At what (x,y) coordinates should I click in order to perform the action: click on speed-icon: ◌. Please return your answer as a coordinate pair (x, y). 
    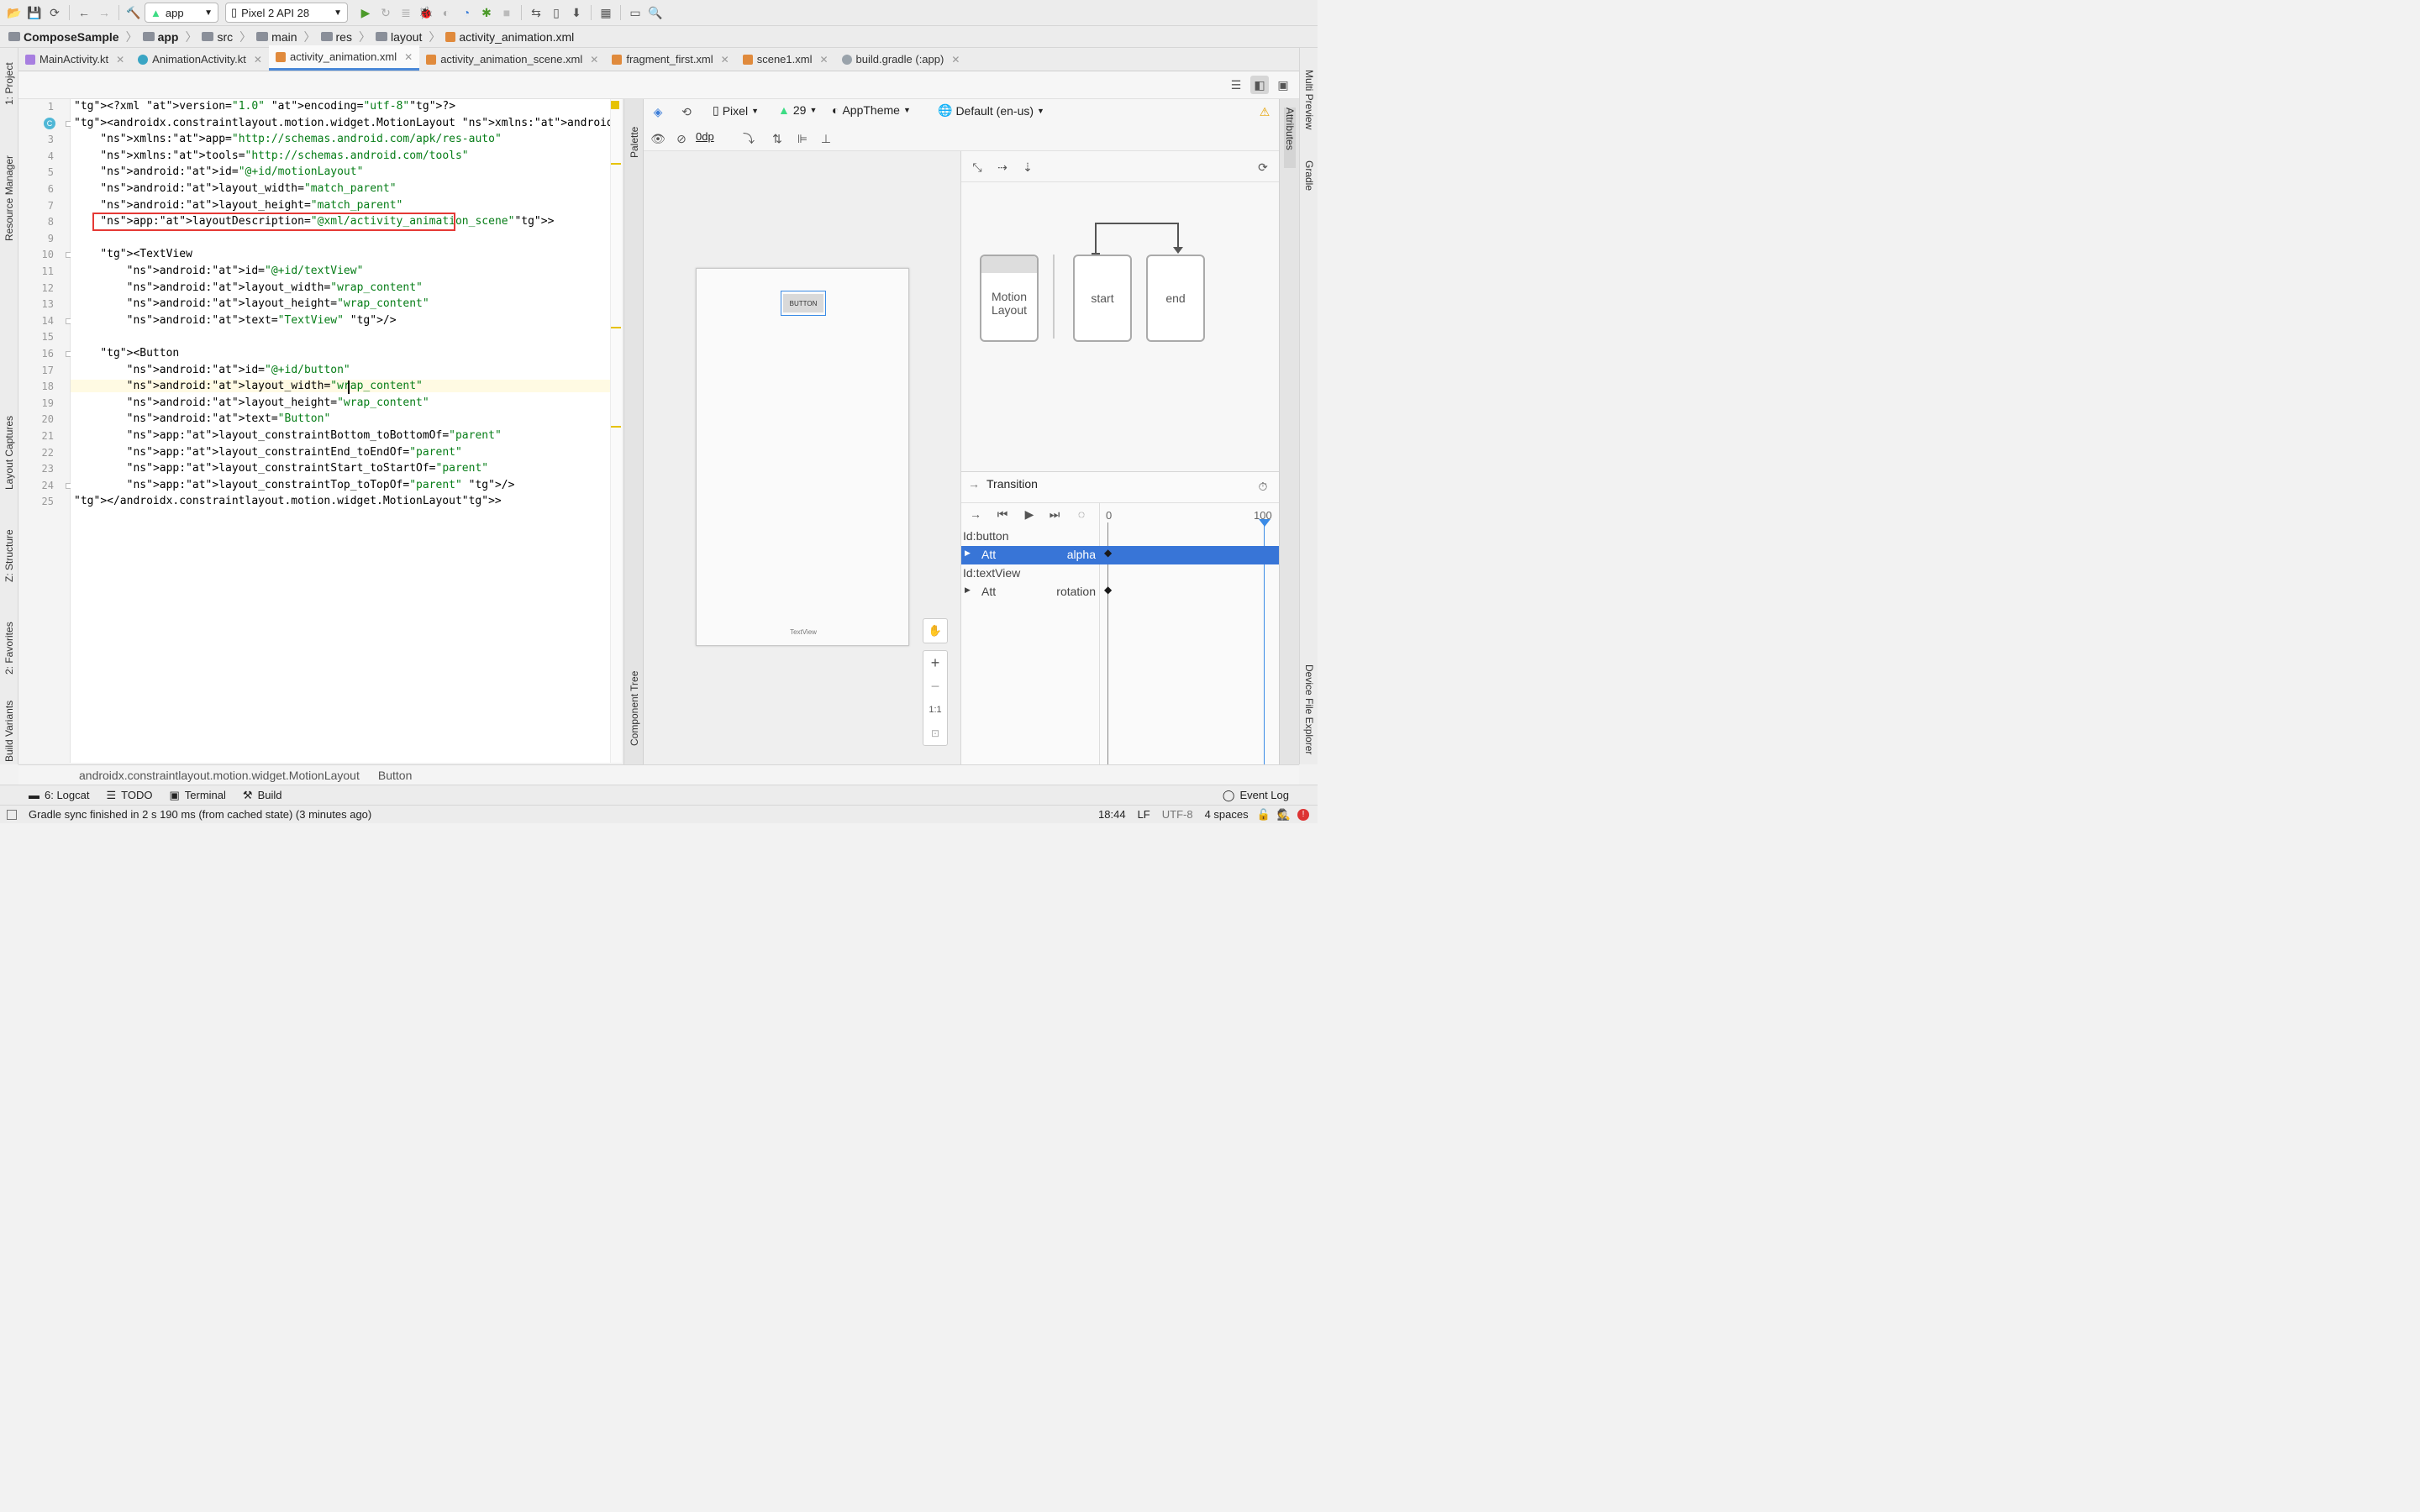
    Looking at the image, I should click on (1081, 514).